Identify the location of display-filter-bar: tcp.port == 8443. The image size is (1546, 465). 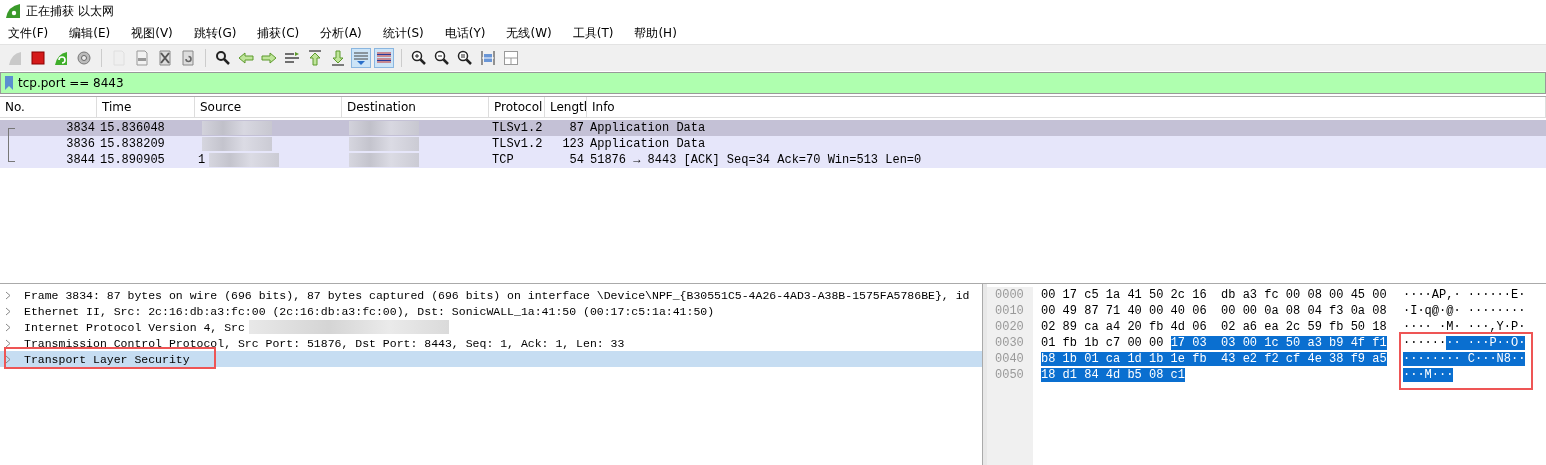
(773, 83).